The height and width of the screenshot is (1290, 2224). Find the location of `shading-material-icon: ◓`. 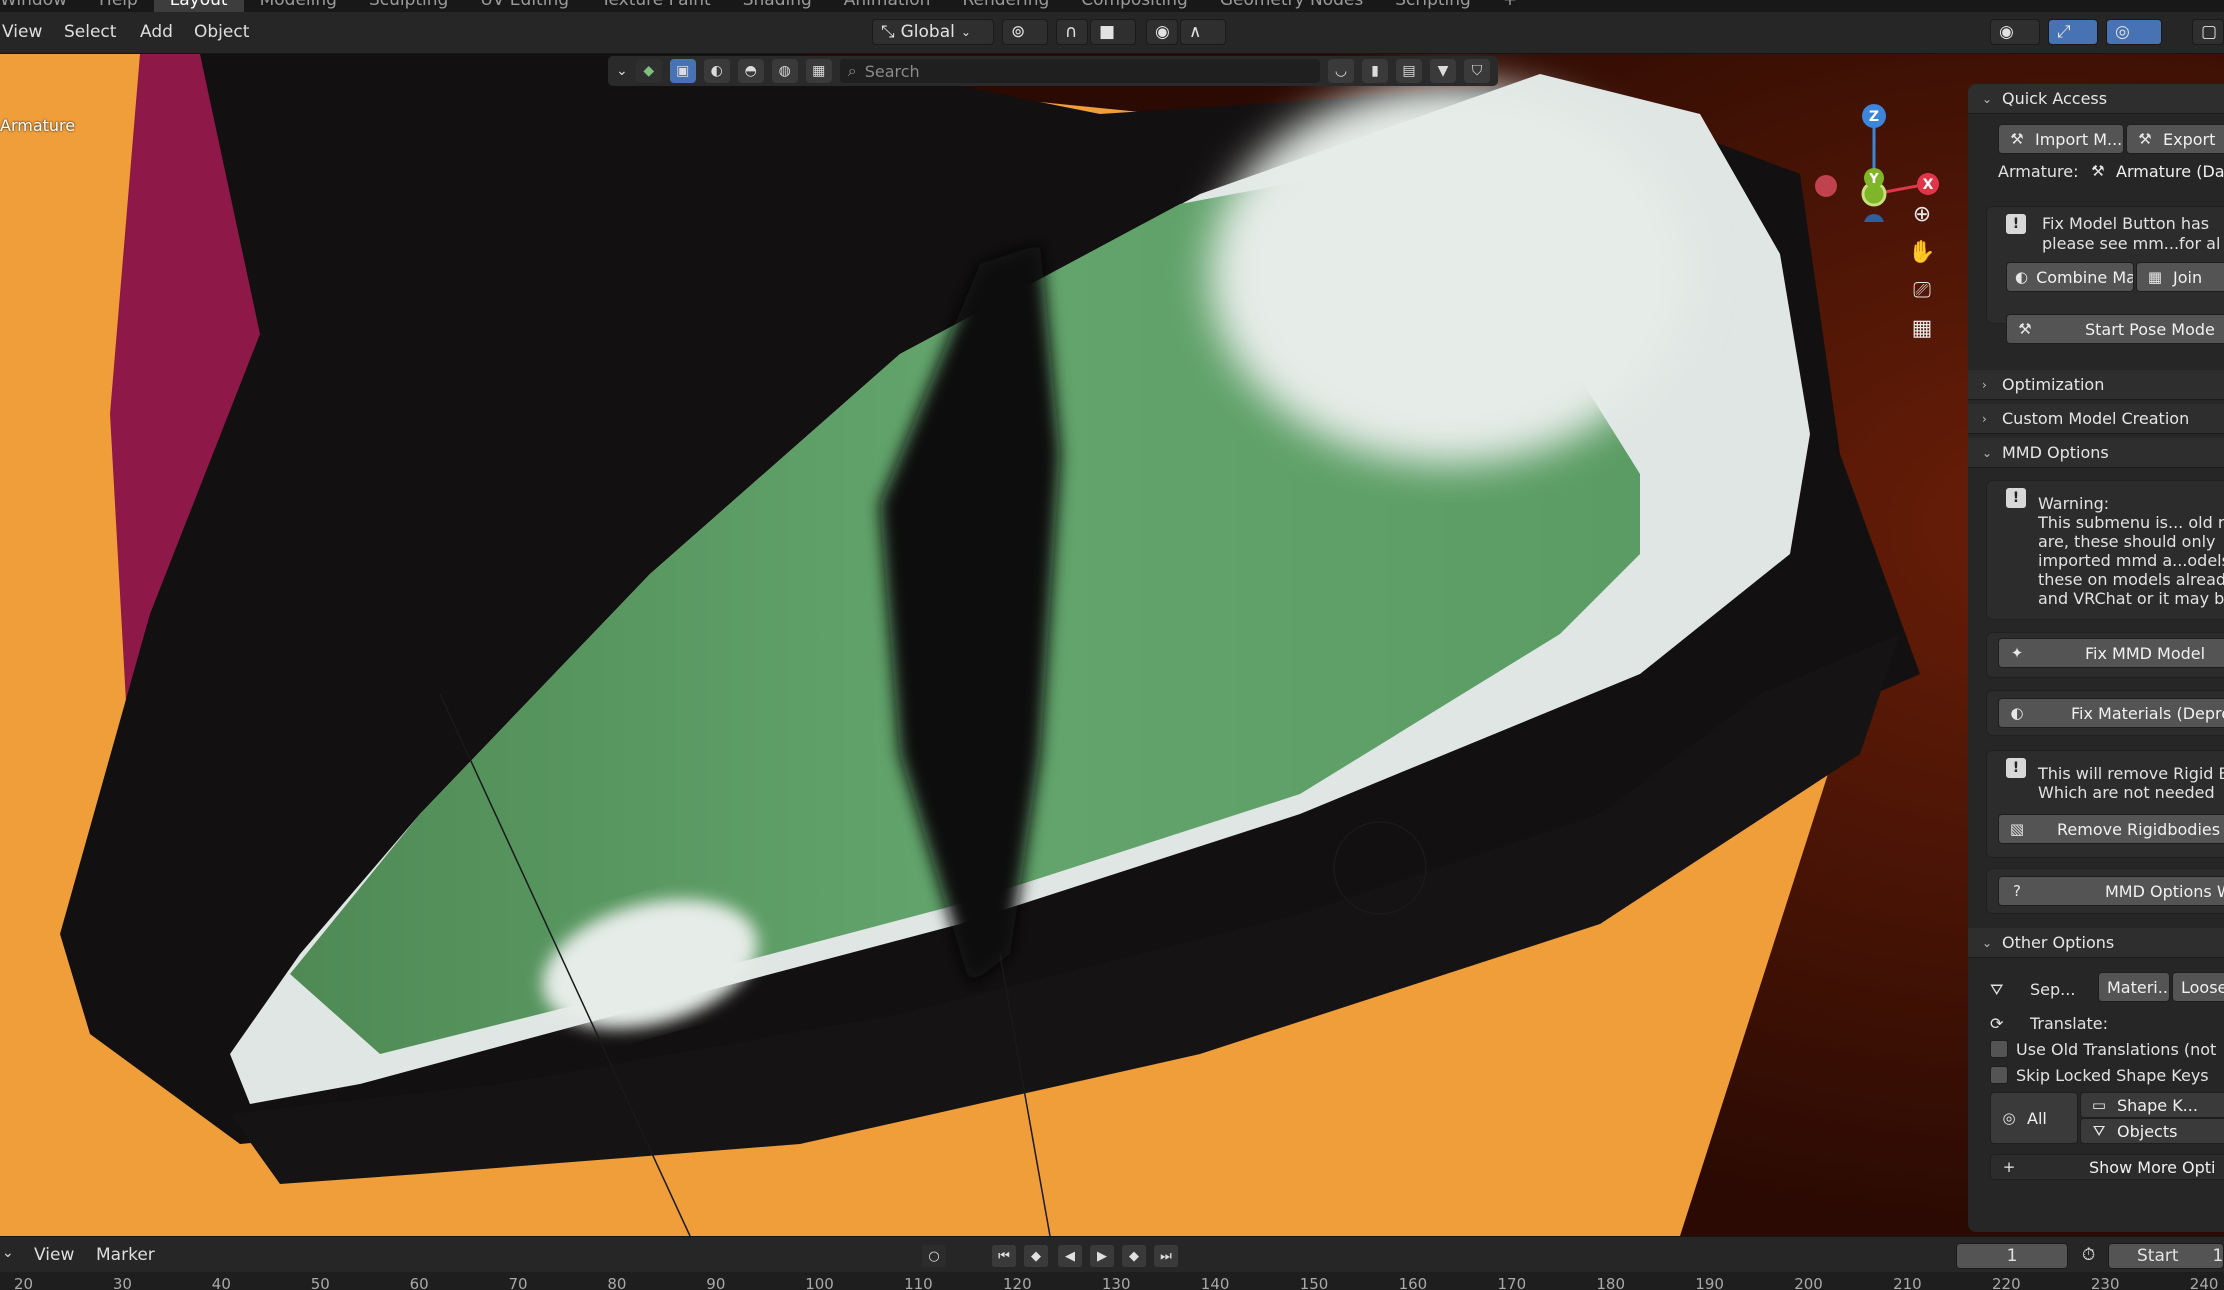

shading-material-icon: ◓ is located at coordinates (750, 71).